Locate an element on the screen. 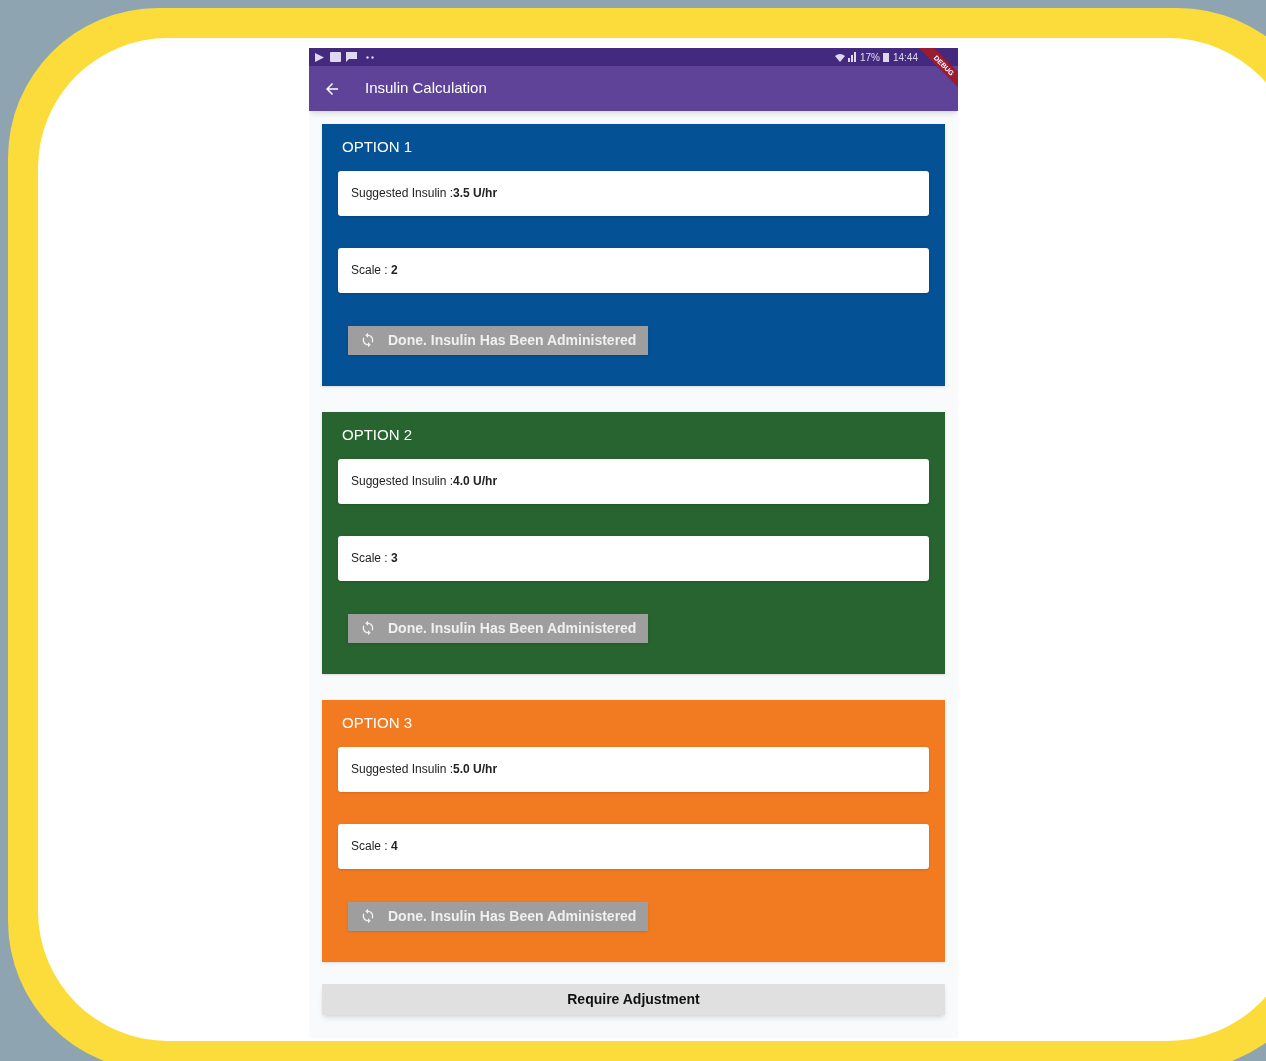  option-title: OPTION 3 is located at coordinates (377, 723).